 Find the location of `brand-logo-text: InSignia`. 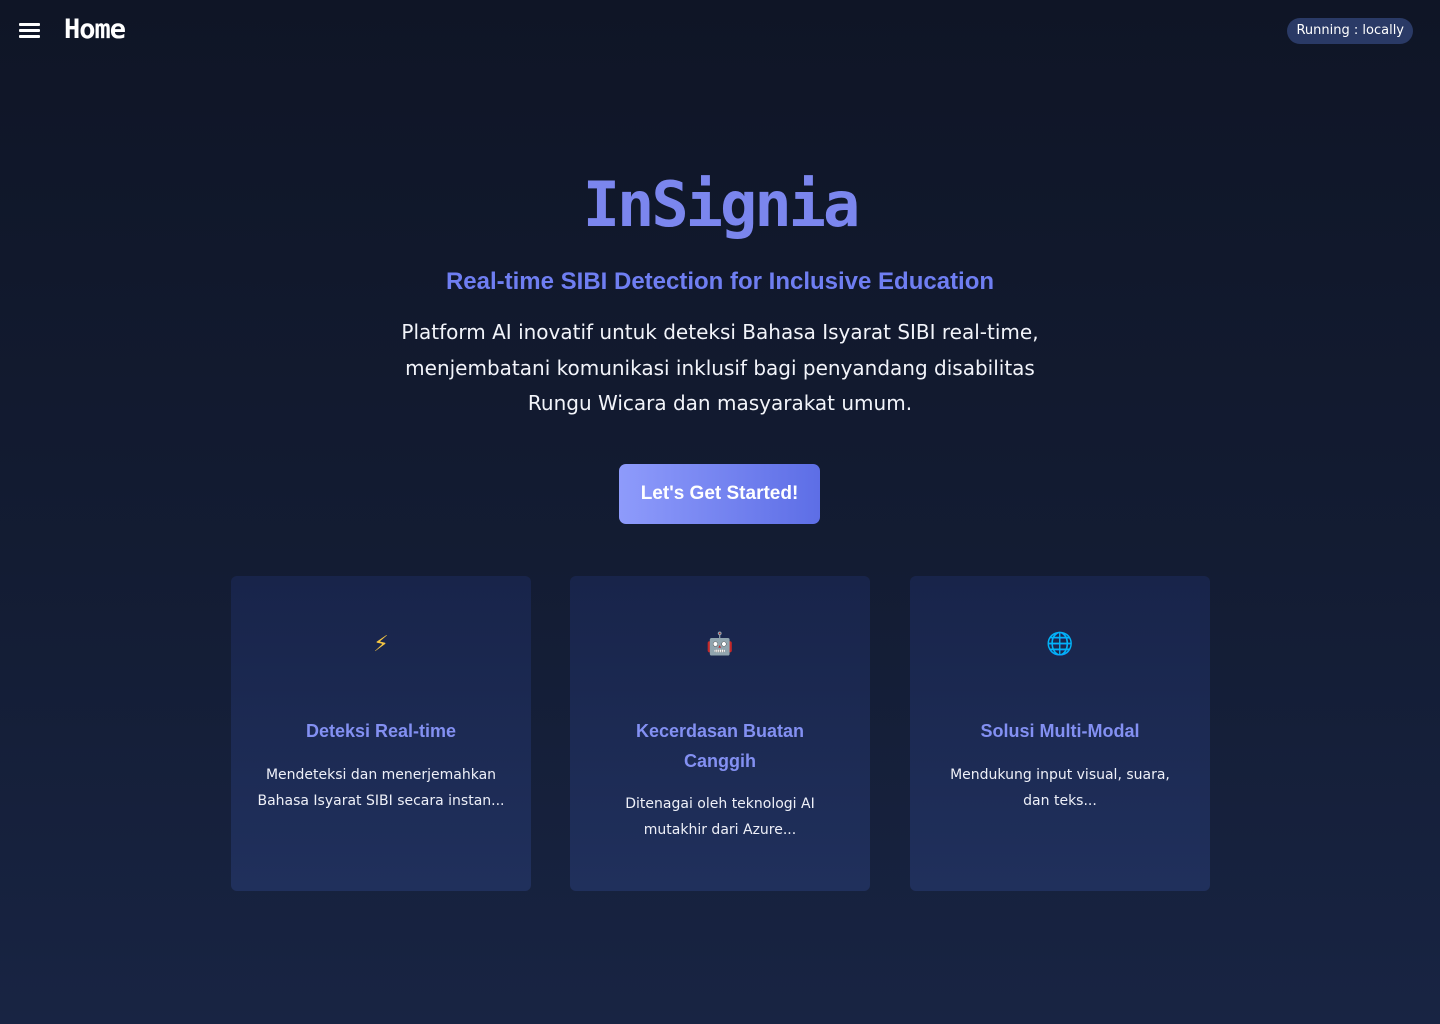

brand-logo-text: InSignia is located at coordinates (721, 204).